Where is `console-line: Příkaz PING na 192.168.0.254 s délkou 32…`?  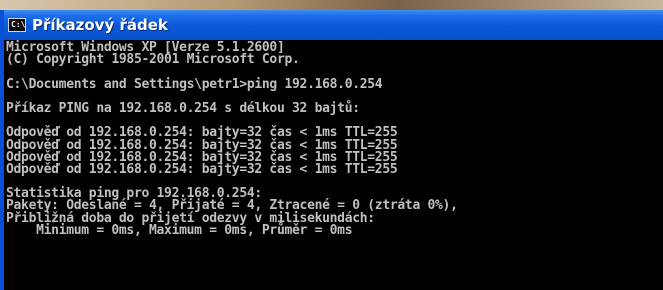
console-line: Příkaz PING na 192.168.0.254 s délkou 32… is located at coordinates (183, 108).